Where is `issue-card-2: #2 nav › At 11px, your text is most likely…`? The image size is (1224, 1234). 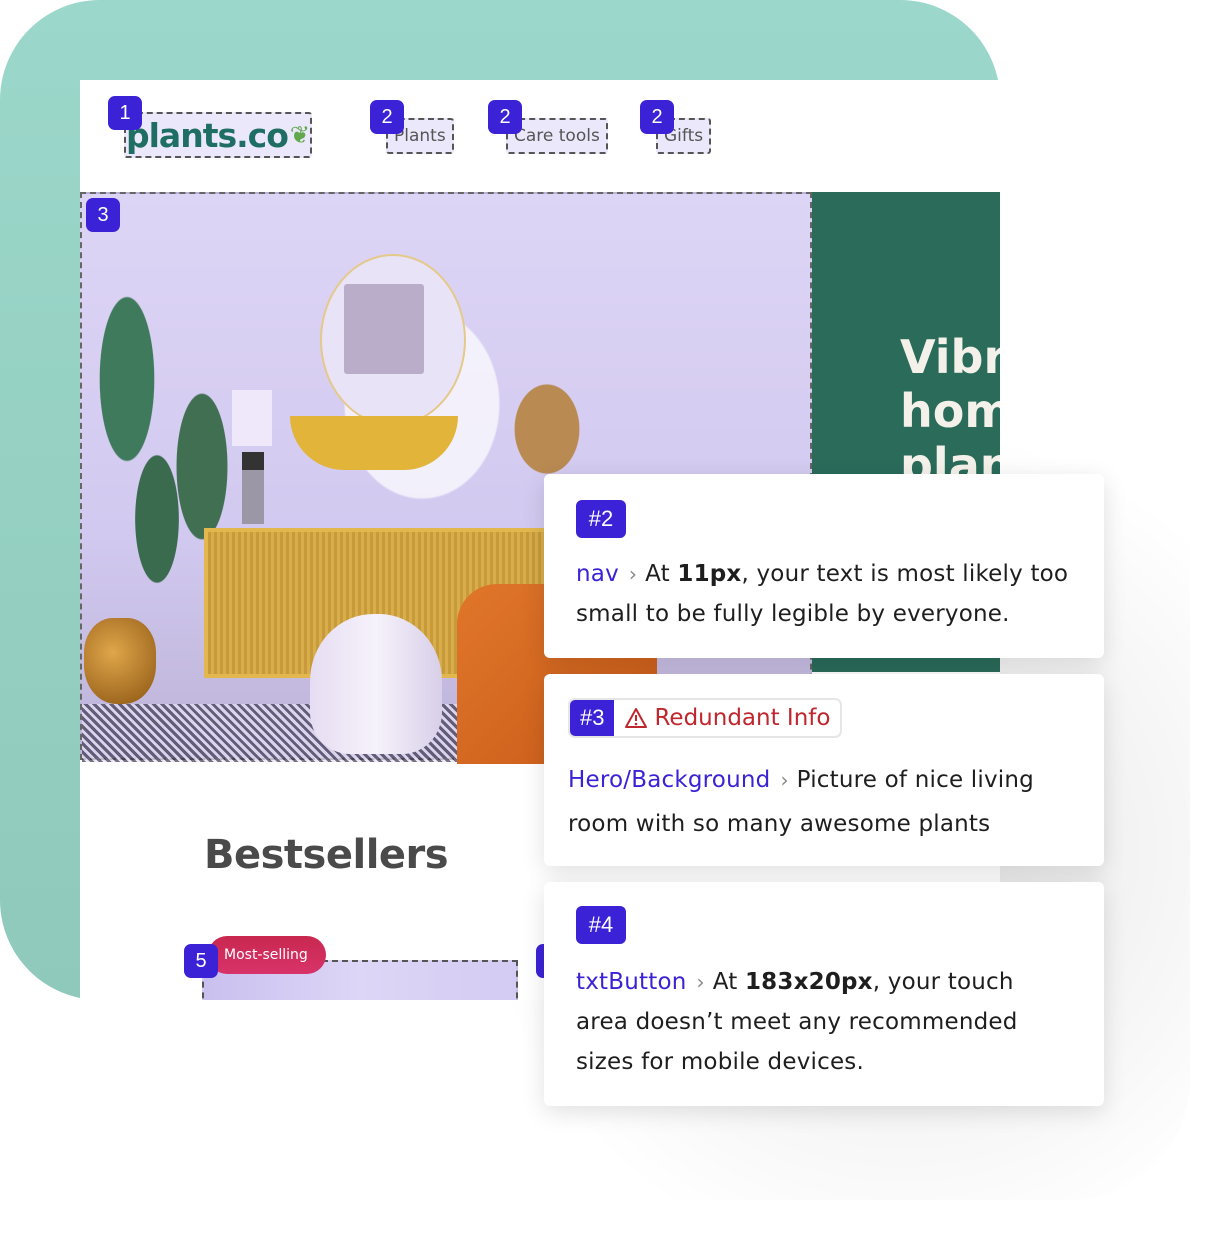
issue-card-2: #2 nav › At 11px, your text is most likely… is located at coordinates (824, 566).